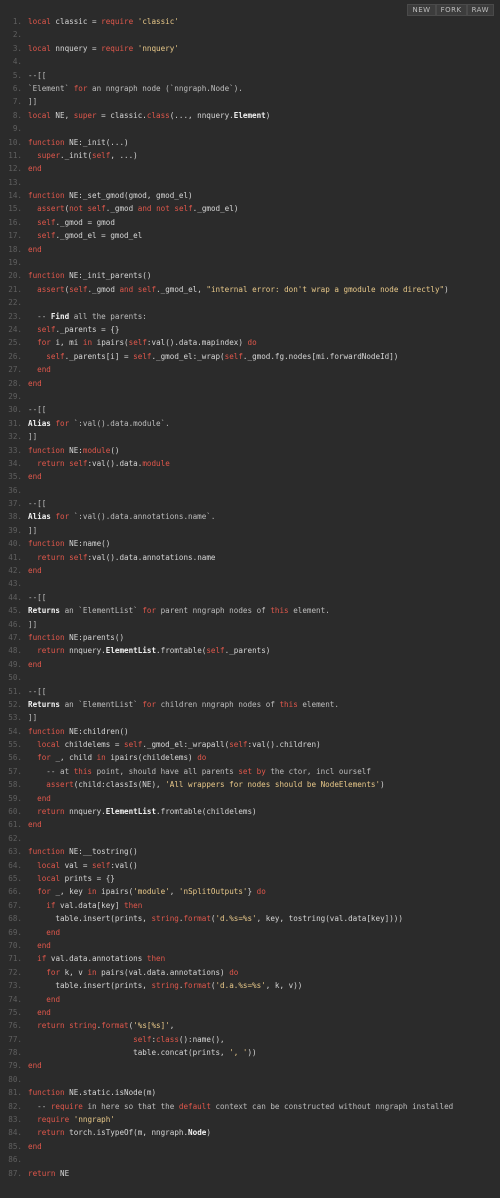 The height and width of the screenshot is (1198, 500). I want to click on code-line: 50., so click(250, 677).